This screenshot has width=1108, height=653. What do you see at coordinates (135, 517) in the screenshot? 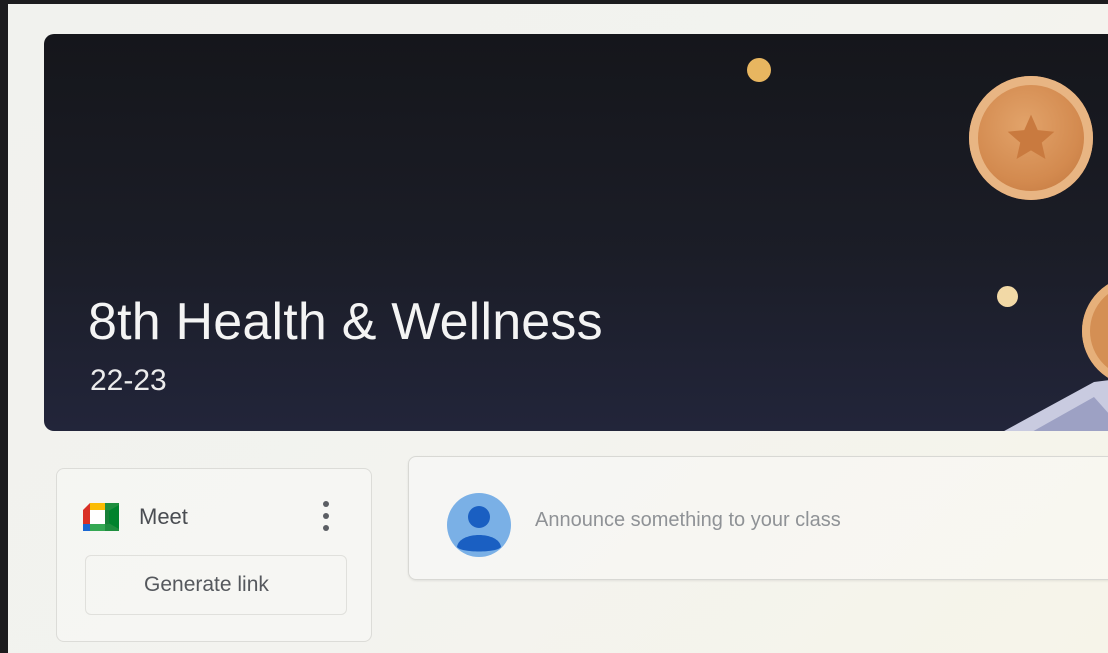
I see `meet-header: Meet` at bounding box center [135, 517].